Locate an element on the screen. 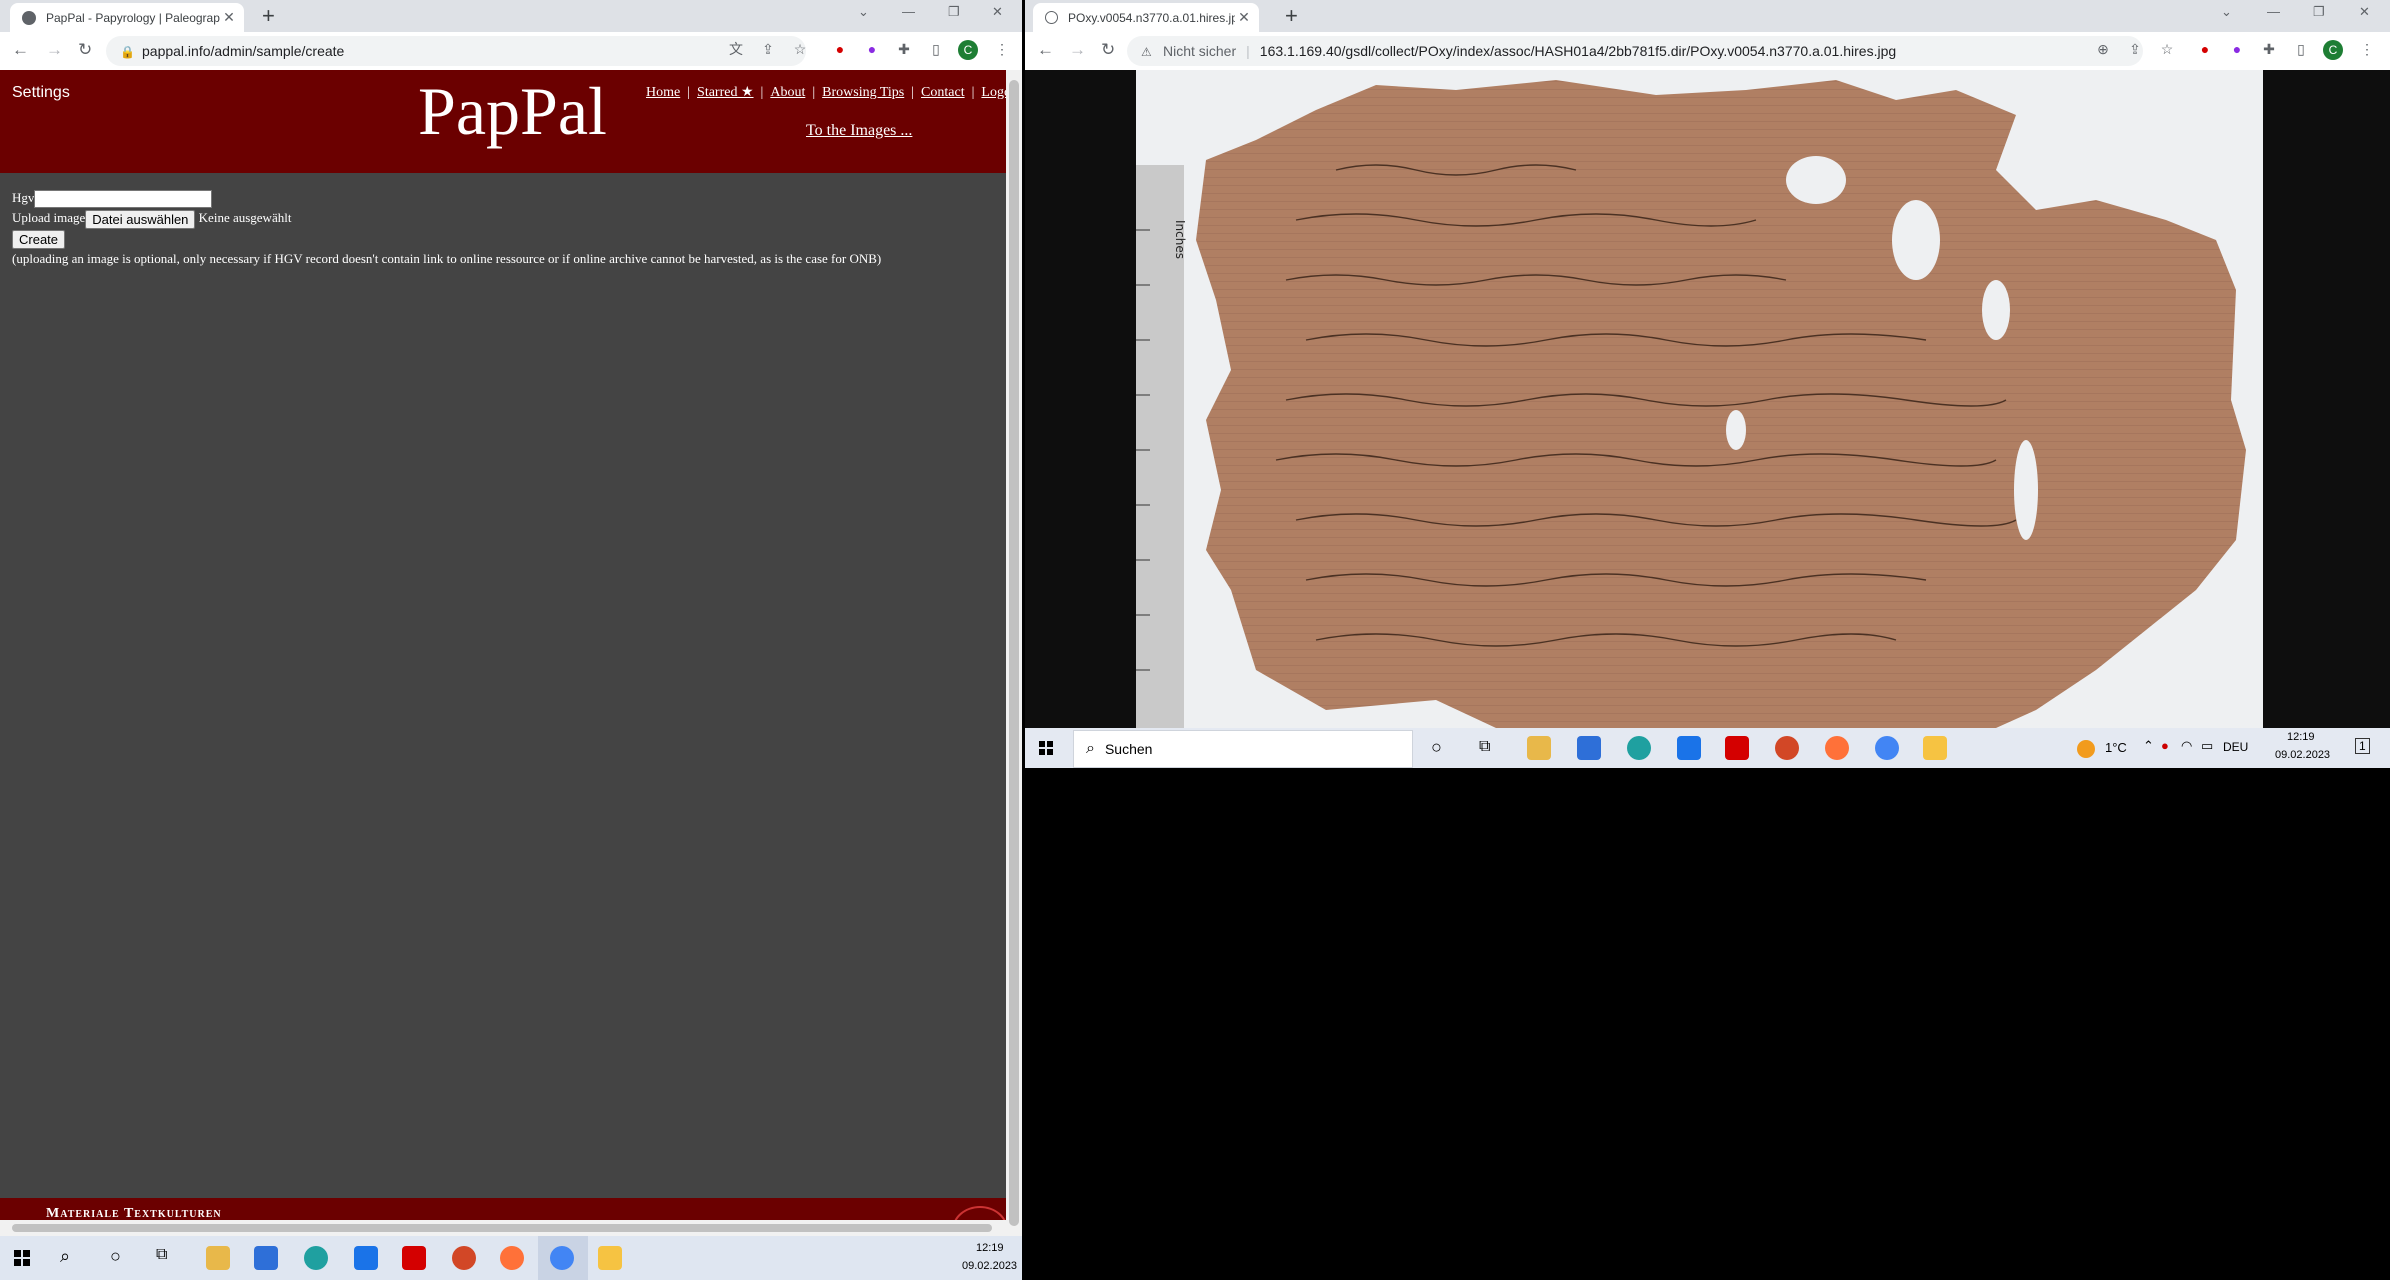  zoom-icon: ⊕ is located at coordinates (2103, 49).